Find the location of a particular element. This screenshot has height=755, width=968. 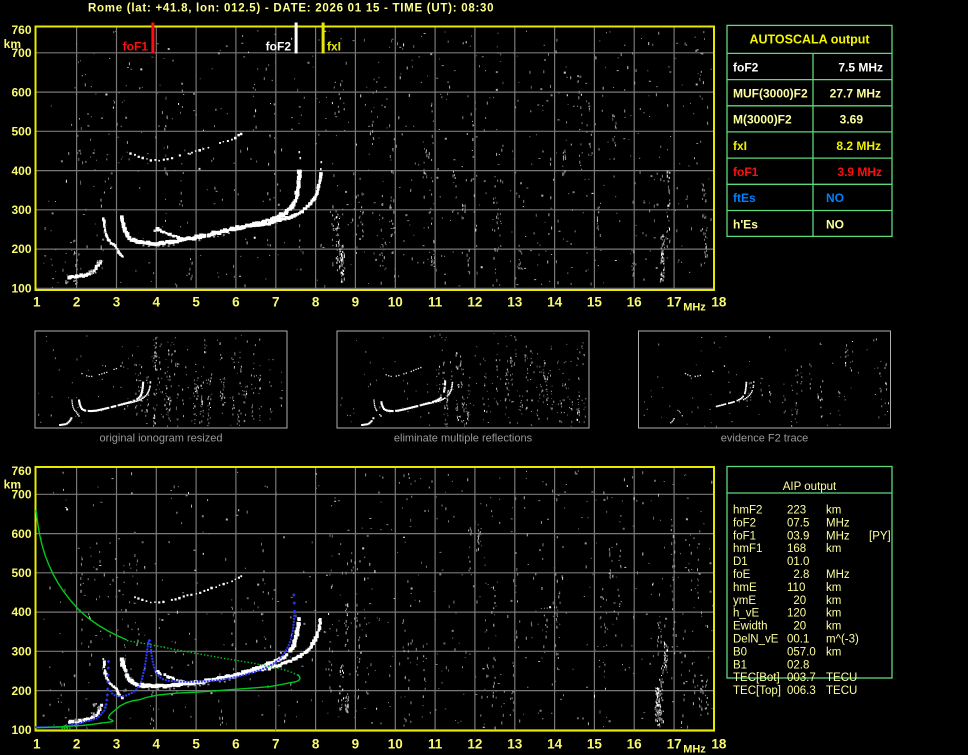

svg-text: eliminate multiple reflections is located at coordinates (463, 439).